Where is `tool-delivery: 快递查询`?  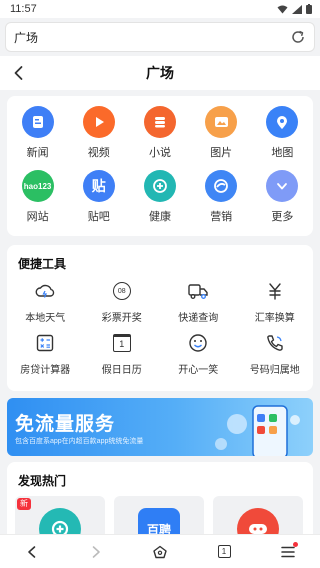 tool-delivery: 快递查询 is located at coordinates (198, 302).